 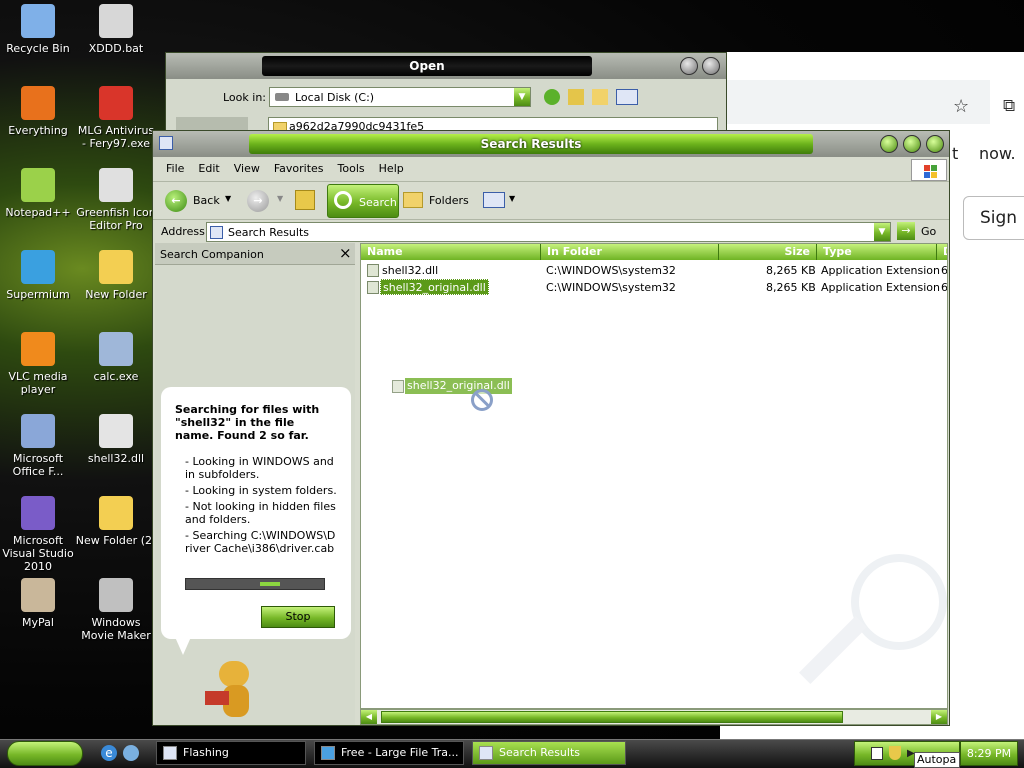 I want to click on forward-button: →, so click(x=258, y=201).